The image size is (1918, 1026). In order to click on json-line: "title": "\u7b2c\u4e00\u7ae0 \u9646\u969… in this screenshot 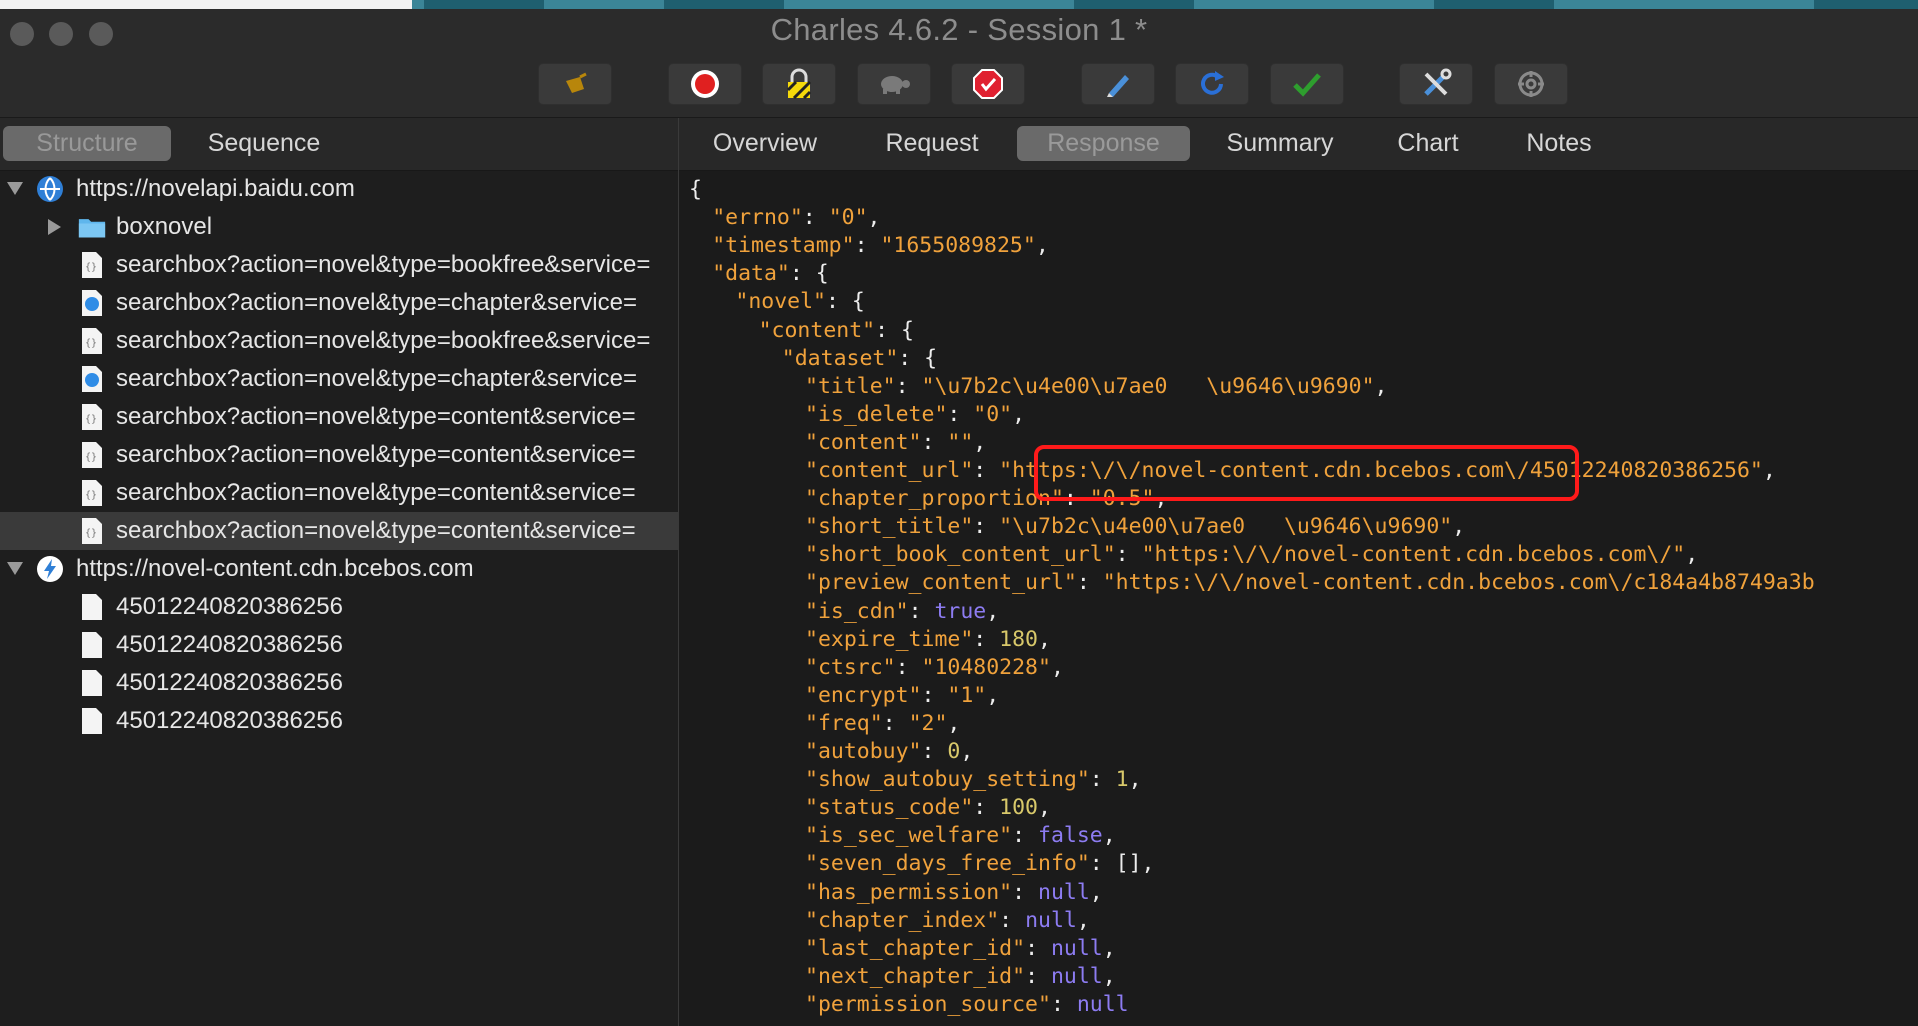, I will do `click(1096, 387)`.